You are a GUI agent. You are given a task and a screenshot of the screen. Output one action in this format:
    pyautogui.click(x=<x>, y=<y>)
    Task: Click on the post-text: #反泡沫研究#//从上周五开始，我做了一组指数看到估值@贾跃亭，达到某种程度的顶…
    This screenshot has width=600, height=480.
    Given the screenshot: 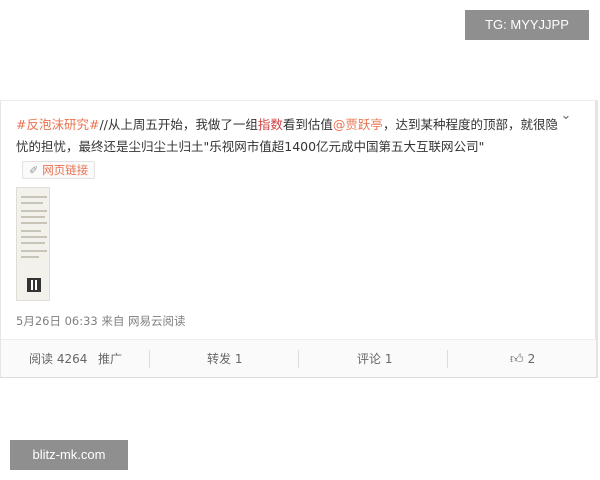 What is the action you would take?
    pyautogui.click(x=288, y=147)
    